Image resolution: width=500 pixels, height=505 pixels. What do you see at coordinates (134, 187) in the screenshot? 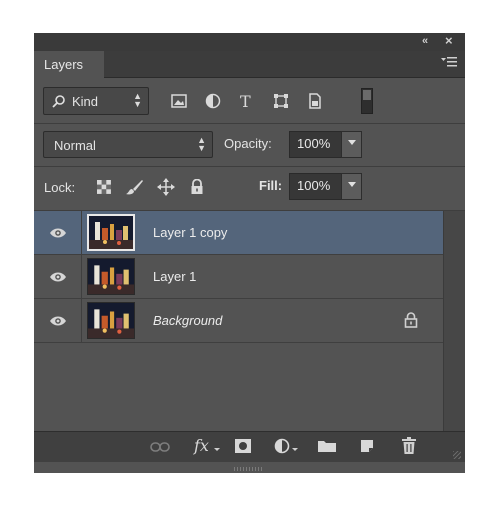
I see `lock-image-icon` at bounding box center [134, 187].